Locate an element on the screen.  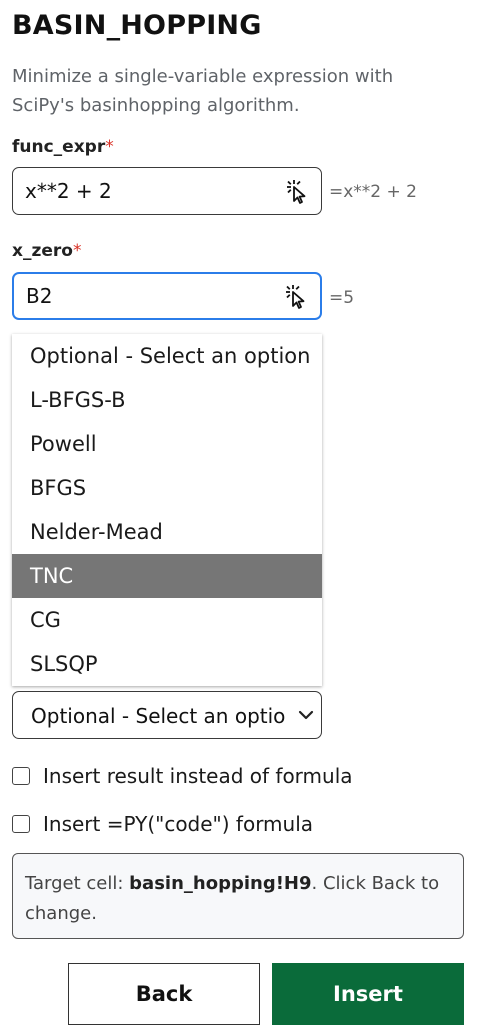
target-cell-ref: basin_hopping!H9 is located at coordinates (220, 883).